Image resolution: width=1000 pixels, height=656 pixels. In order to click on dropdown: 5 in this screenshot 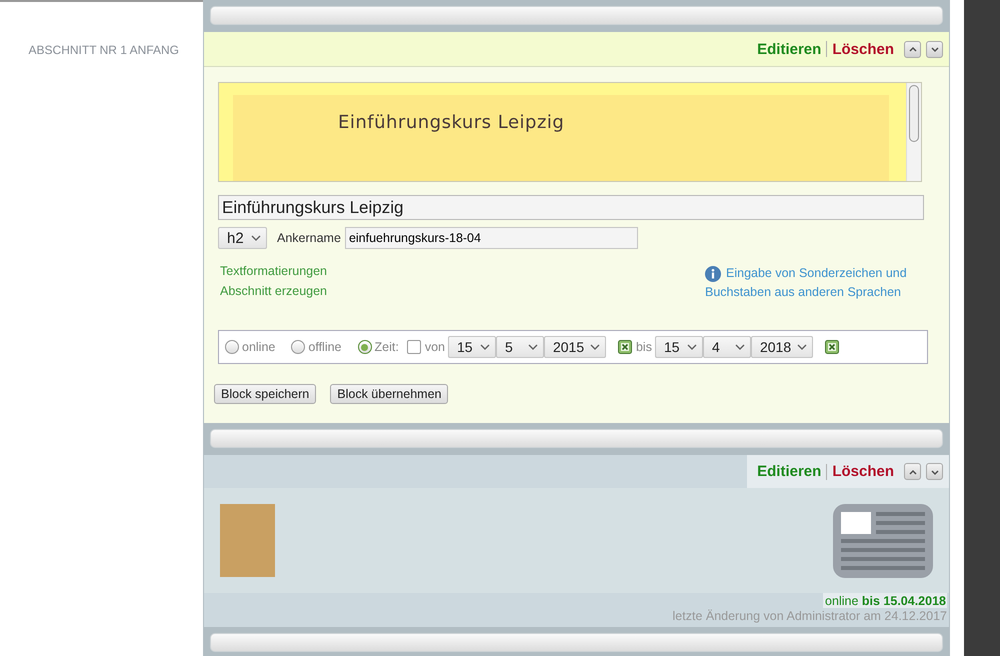, I will do `click(520, 347)`.